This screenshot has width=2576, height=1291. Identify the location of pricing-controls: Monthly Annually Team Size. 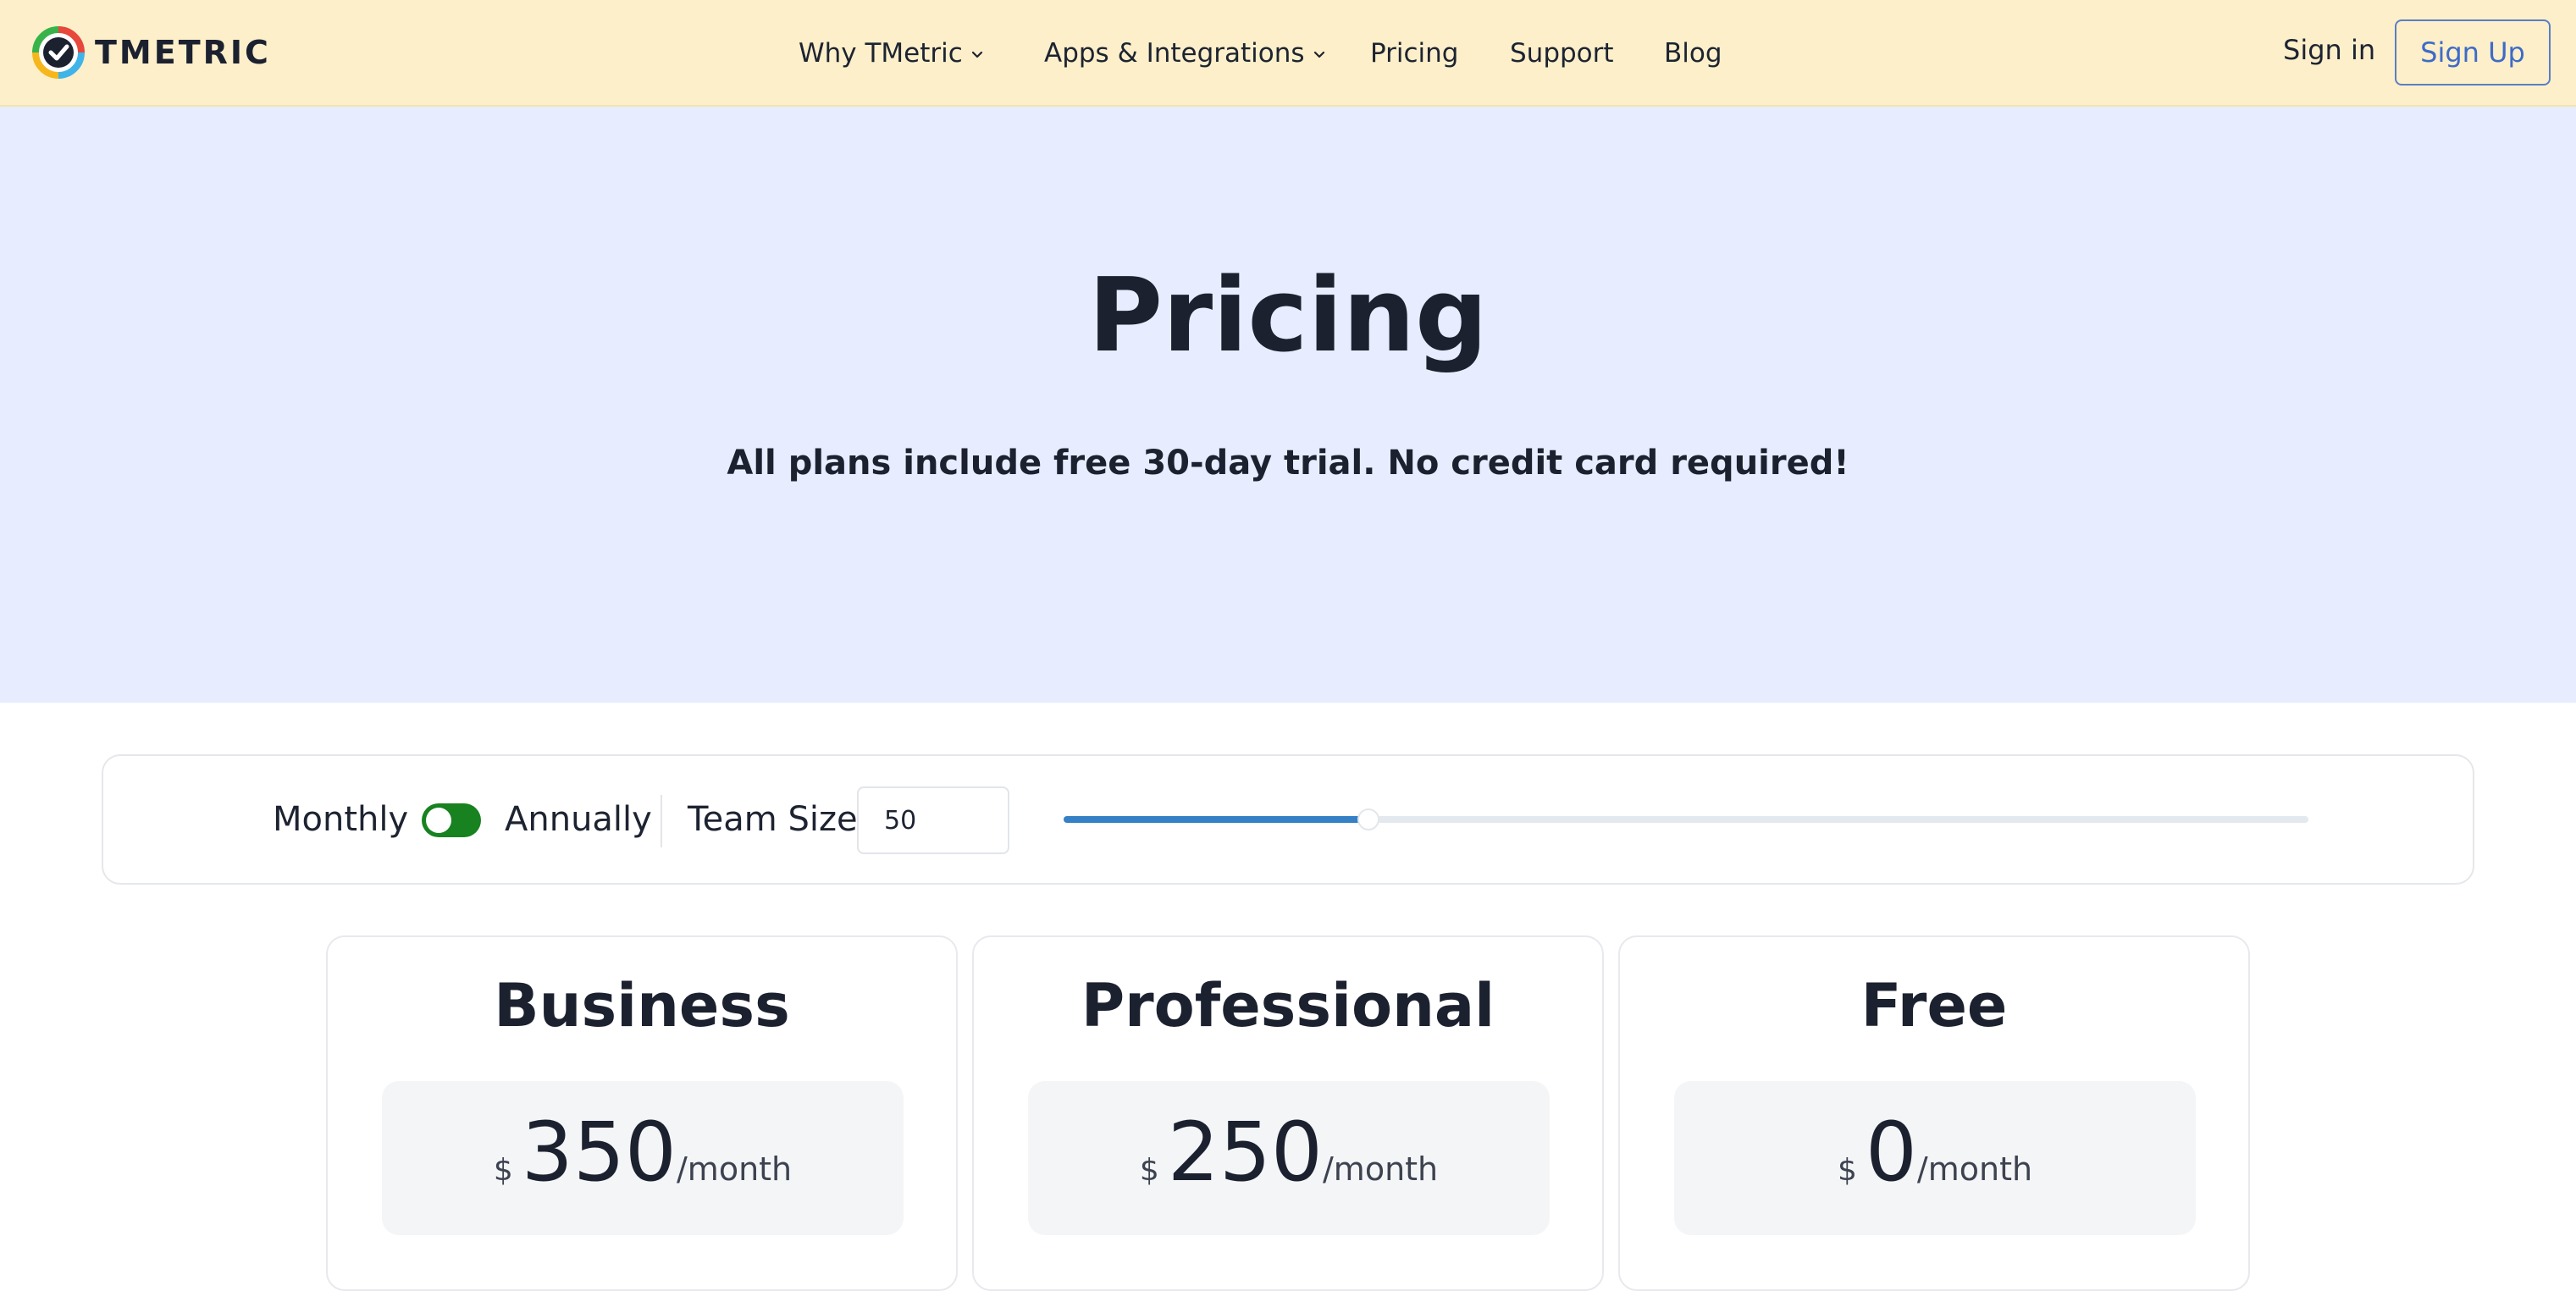
(1288, 820).